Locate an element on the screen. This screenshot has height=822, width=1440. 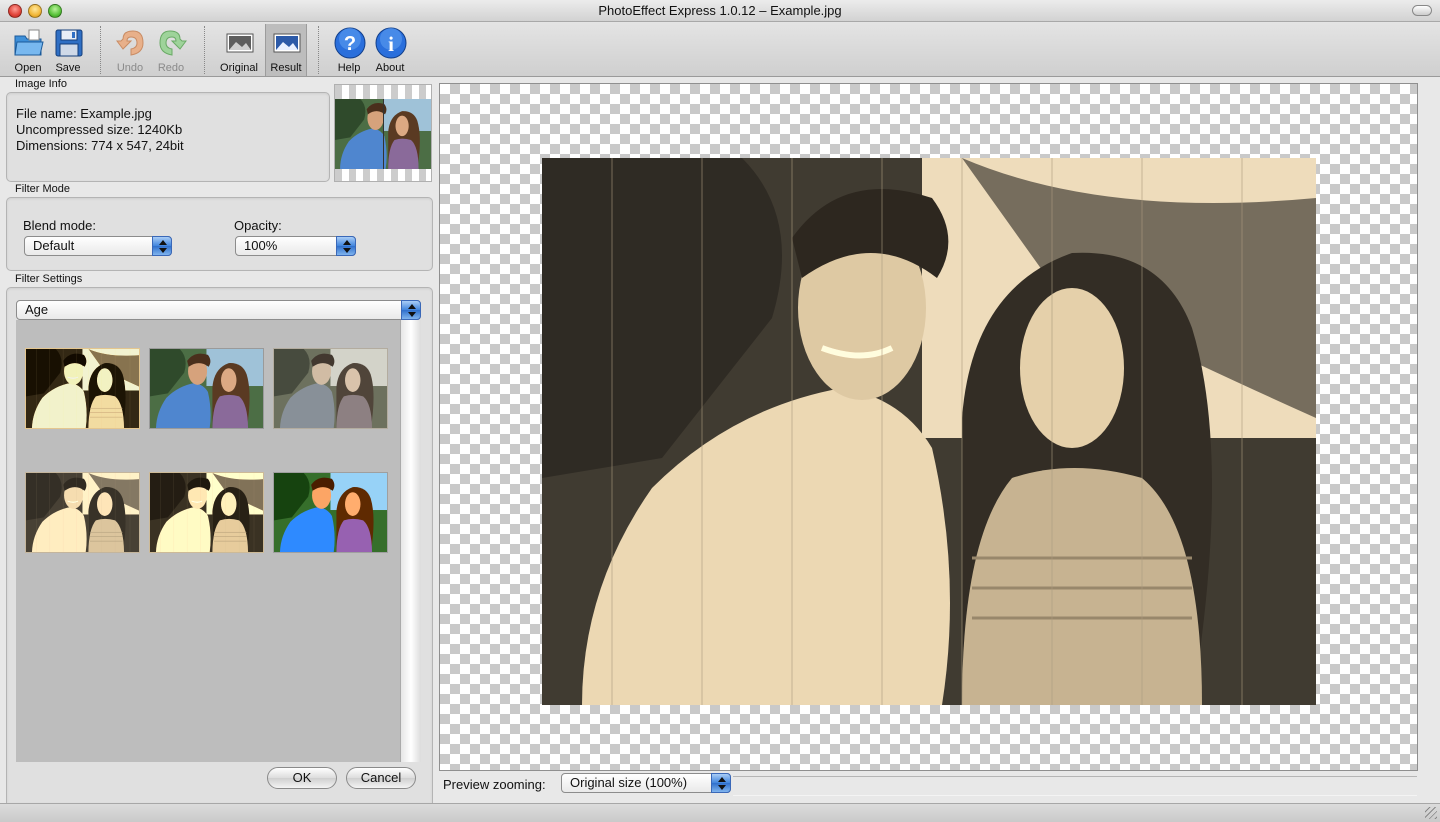
image-info-title: Image Info is located at coordinates (41, 84).